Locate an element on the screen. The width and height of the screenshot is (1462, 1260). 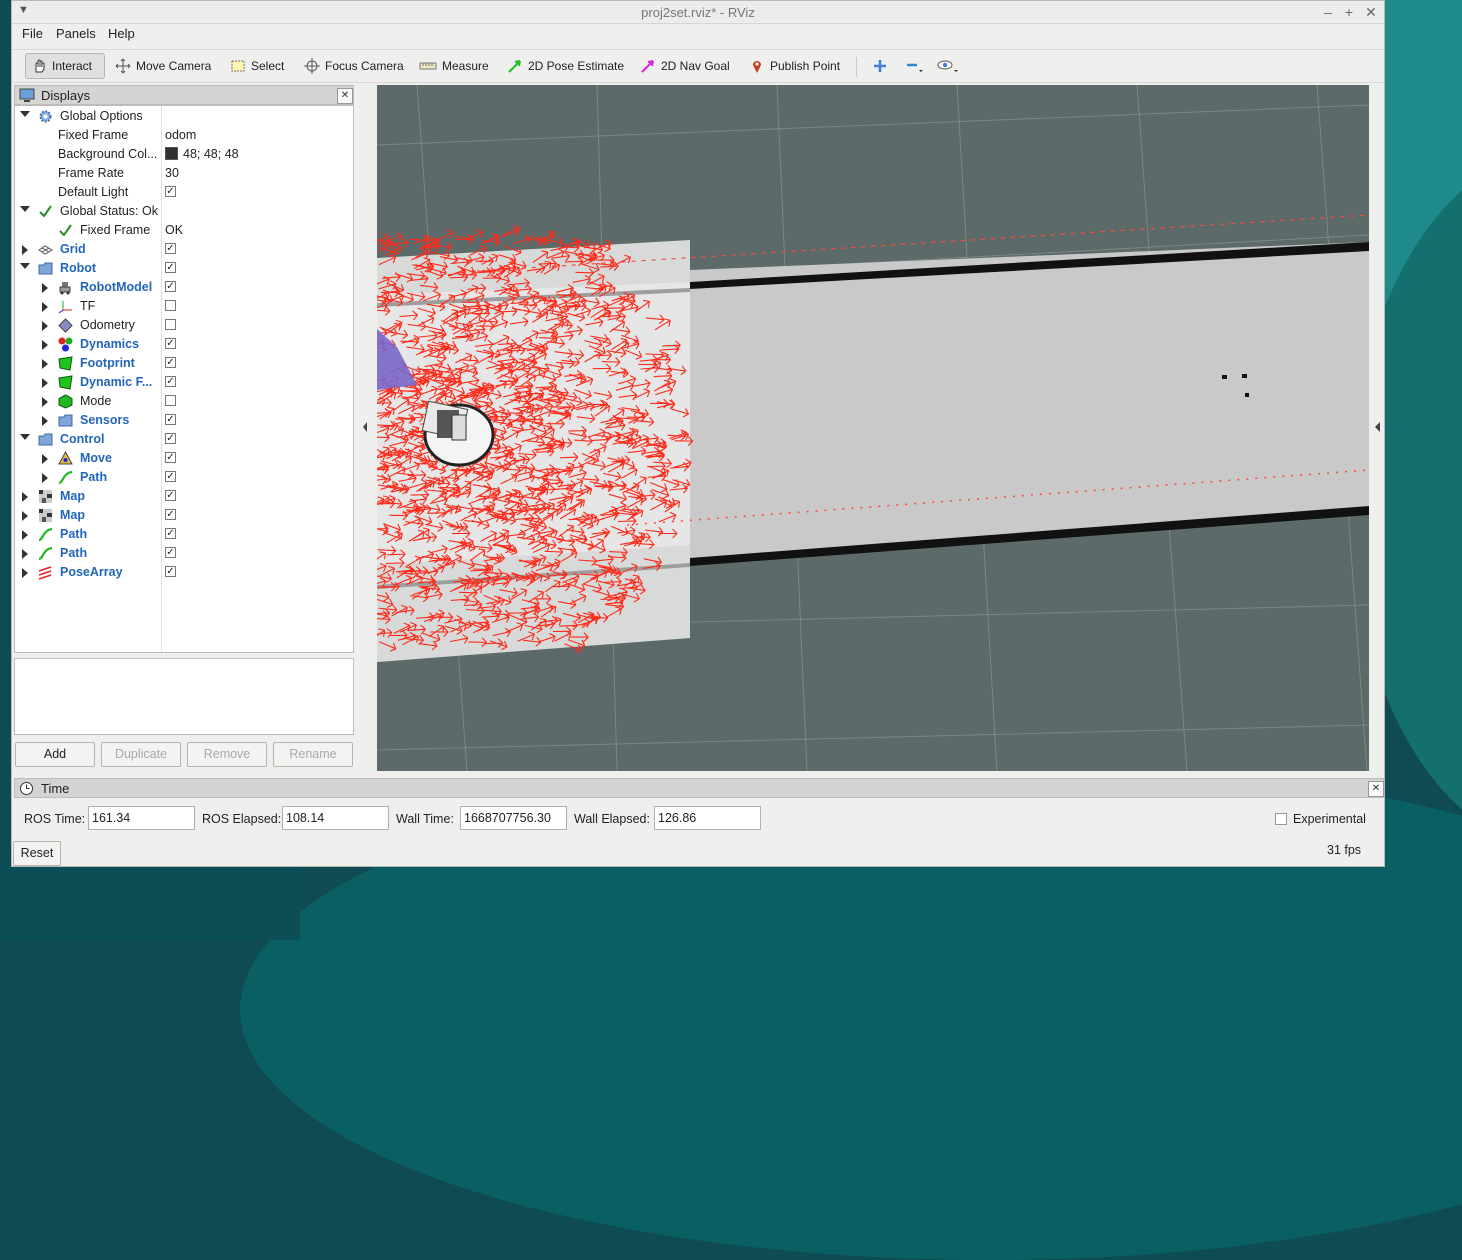
tree-row-mode: Mode is located at coordinates (184, 401).